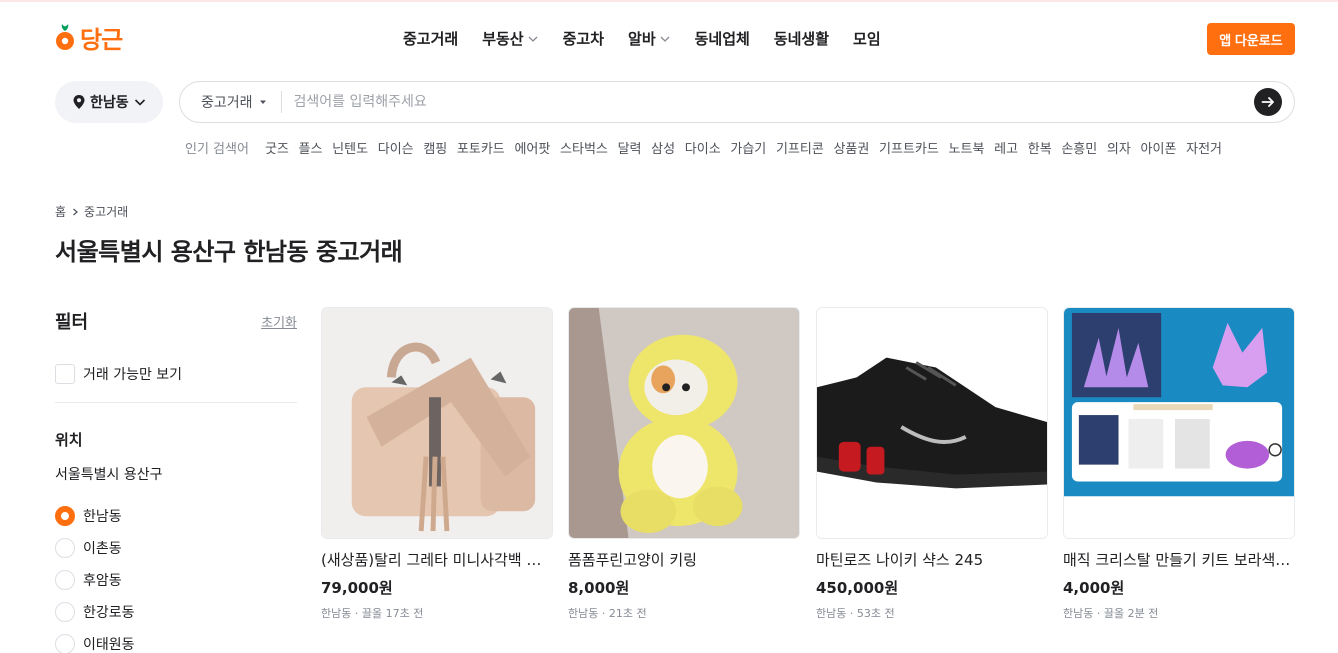 The image size is (1338, 653). I want to click on popular-keyword: 플스, so click(311, 147).